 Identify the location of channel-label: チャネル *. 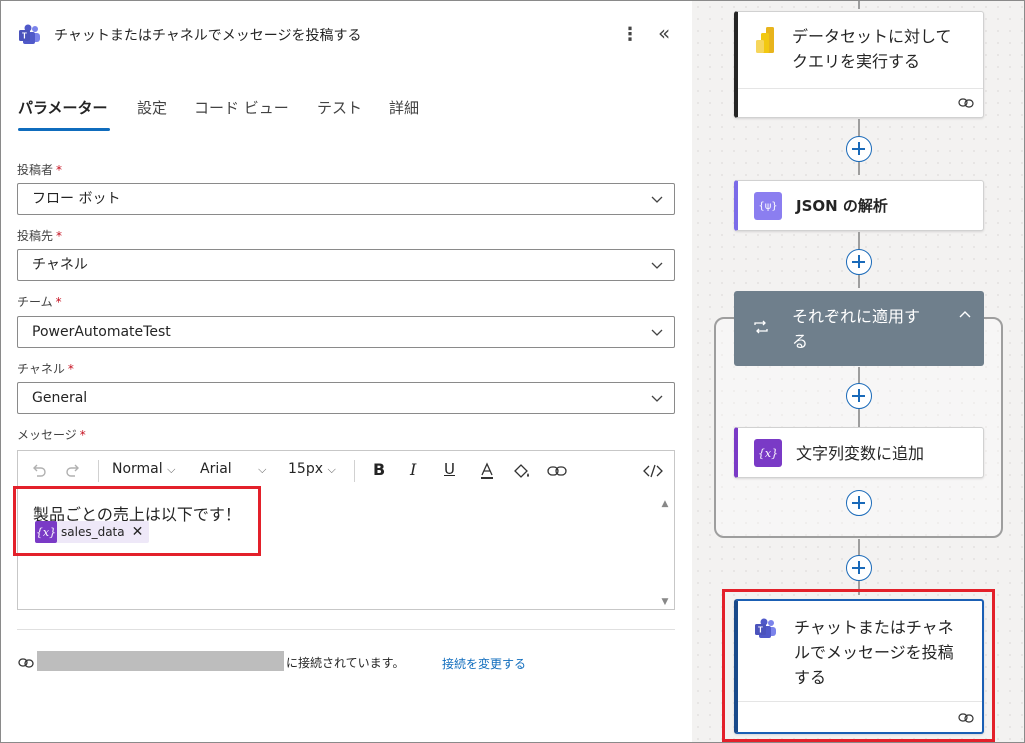
(45, 369).